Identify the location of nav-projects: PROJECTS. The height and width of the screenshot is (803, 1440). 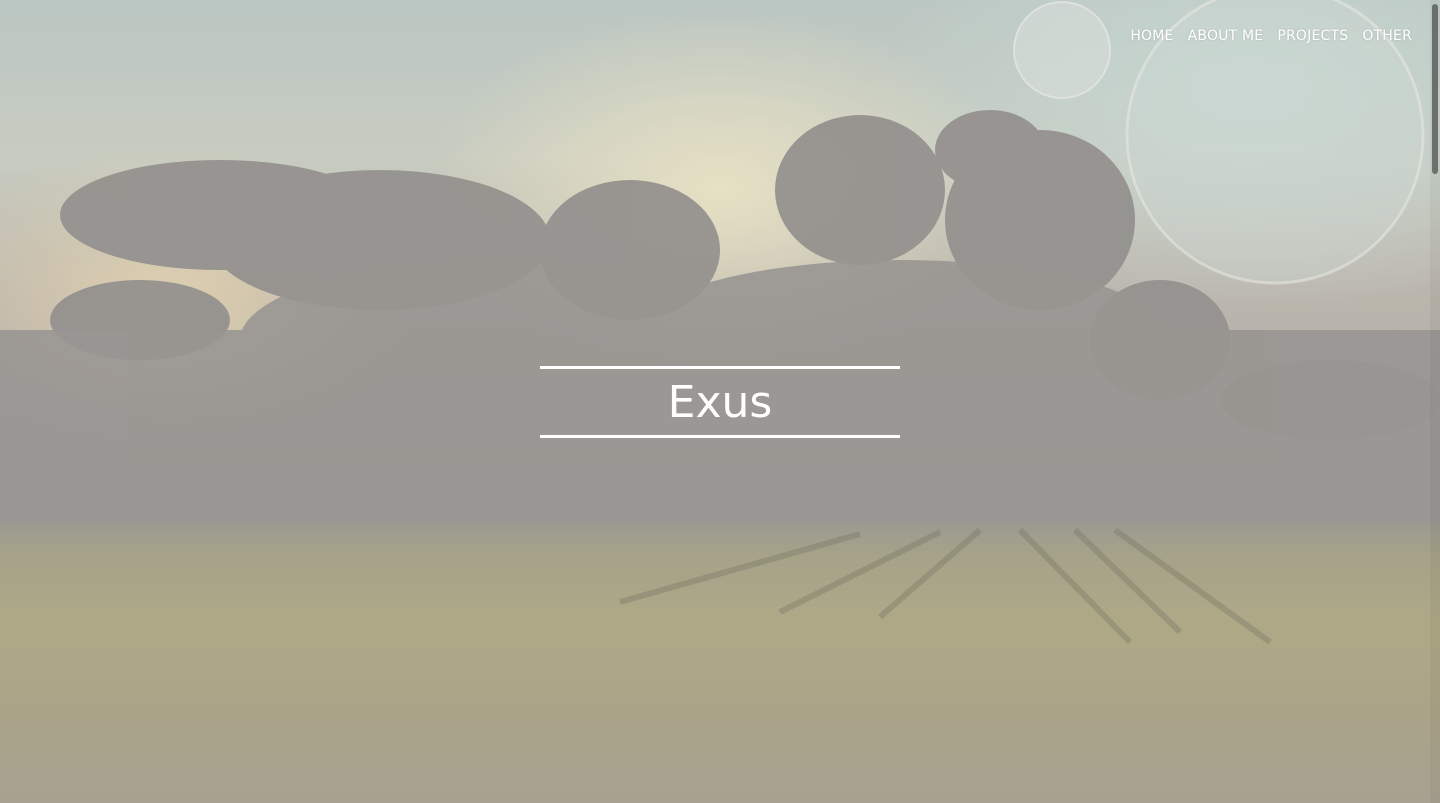
(1312, 36).